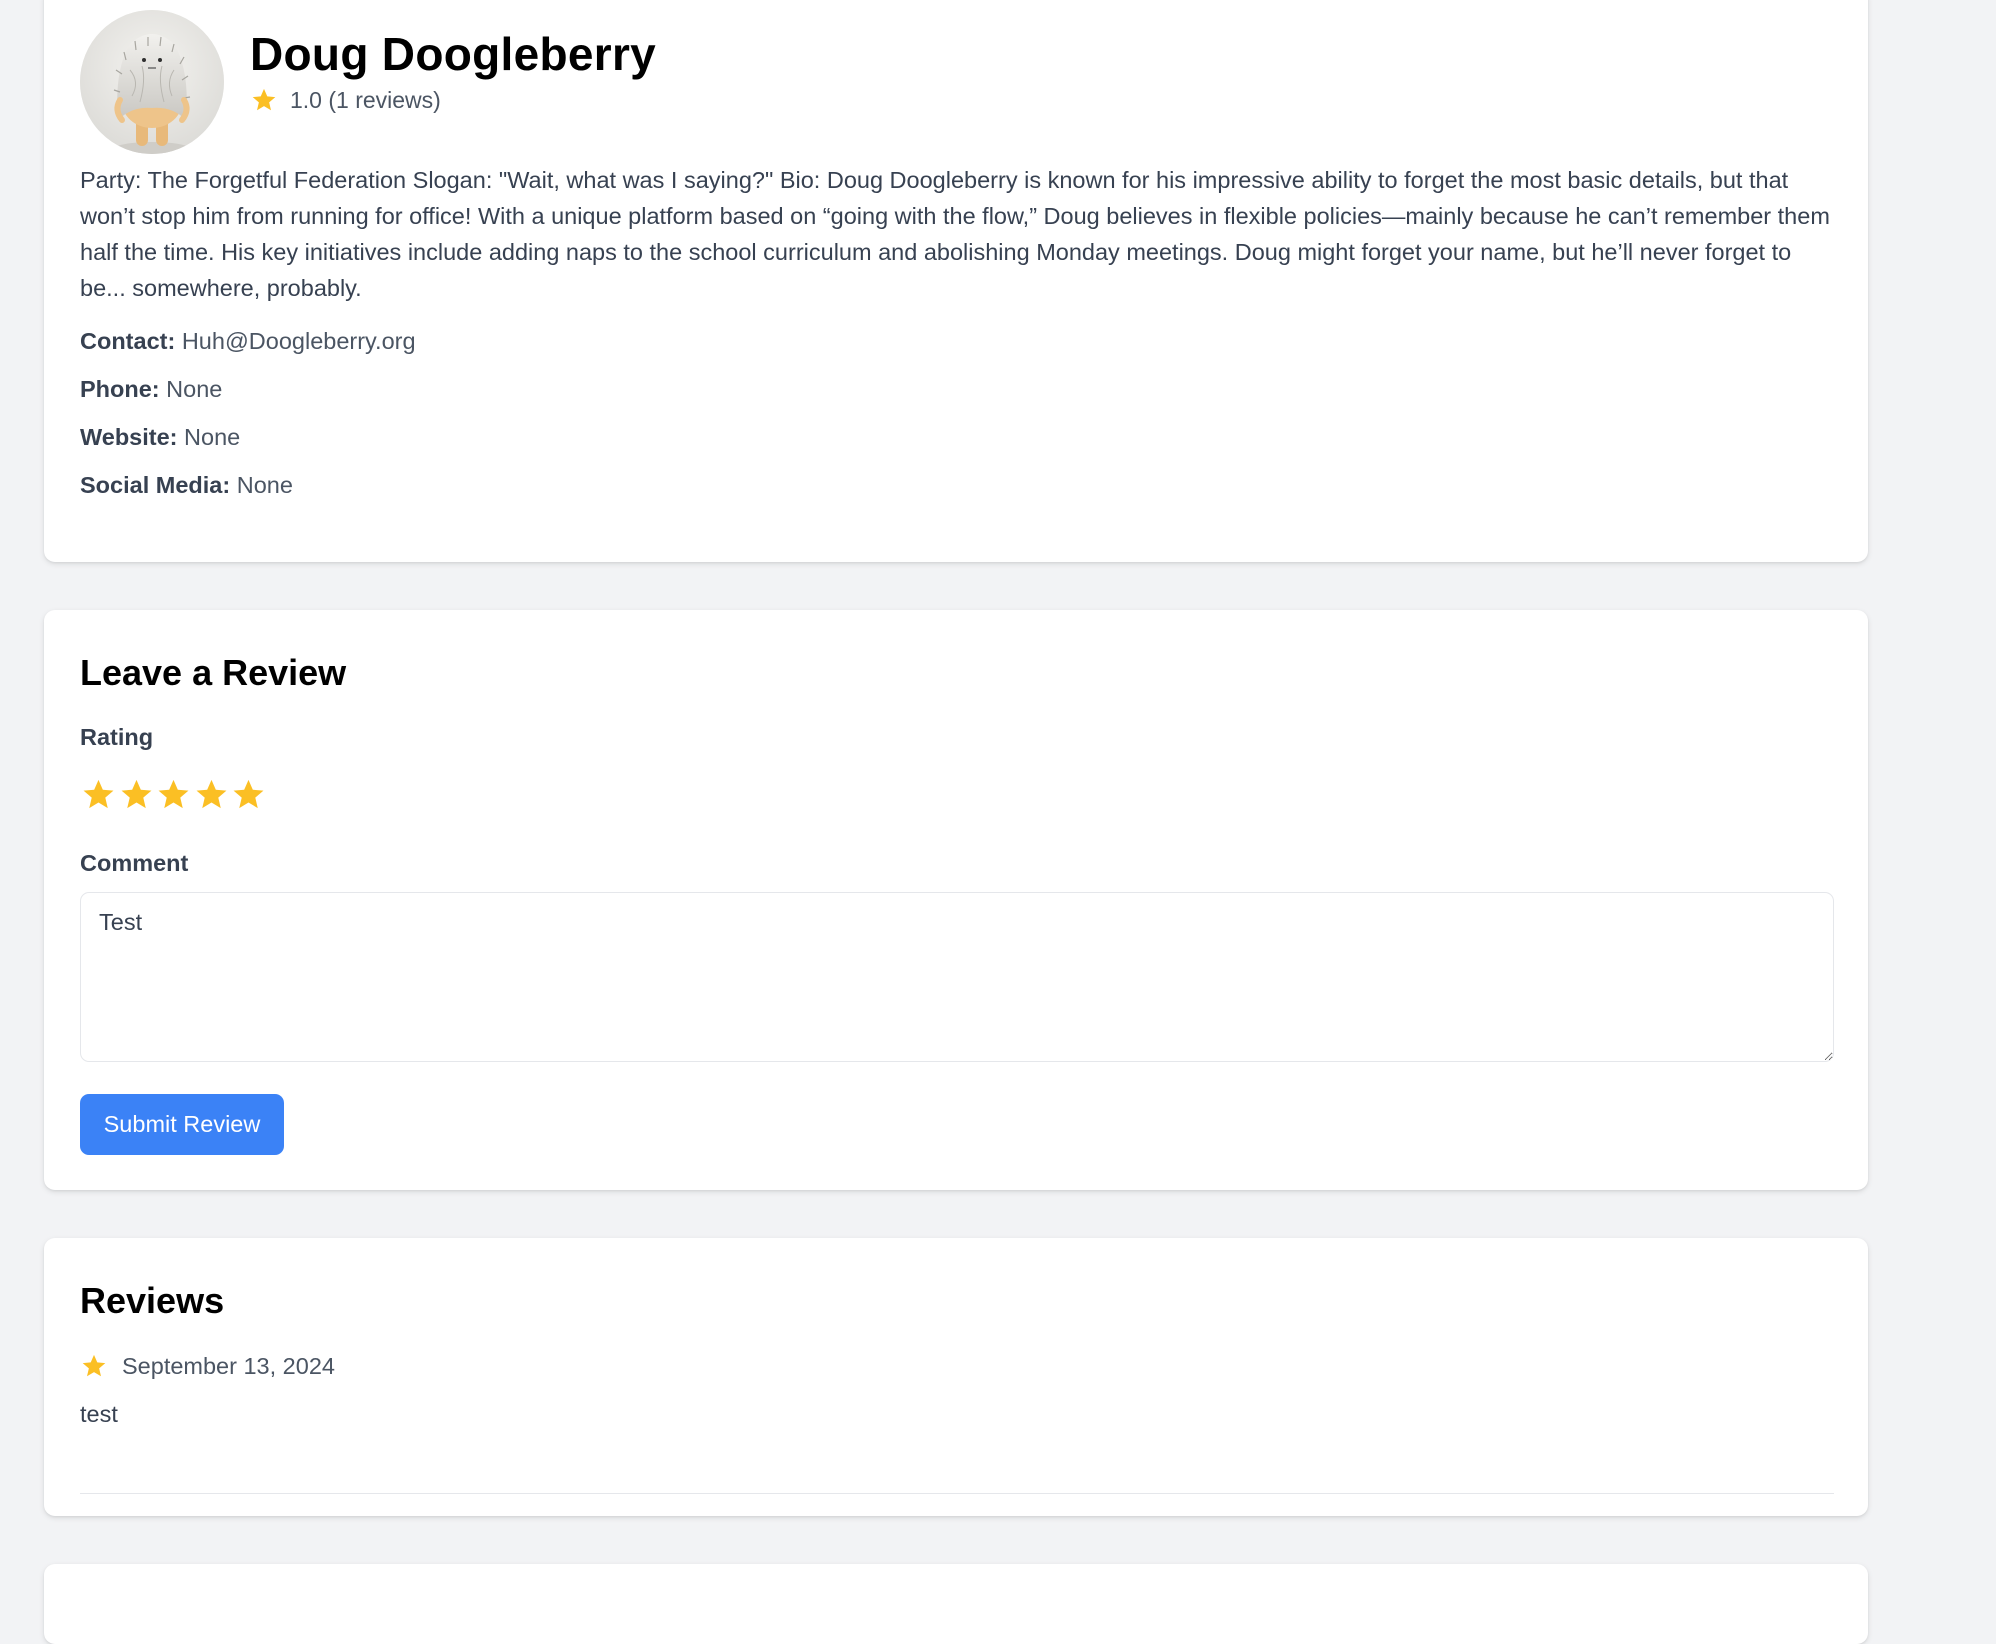 This screenshot has width=1996, height=1644. I want to click on review-comment: test, so click(99, 1414).